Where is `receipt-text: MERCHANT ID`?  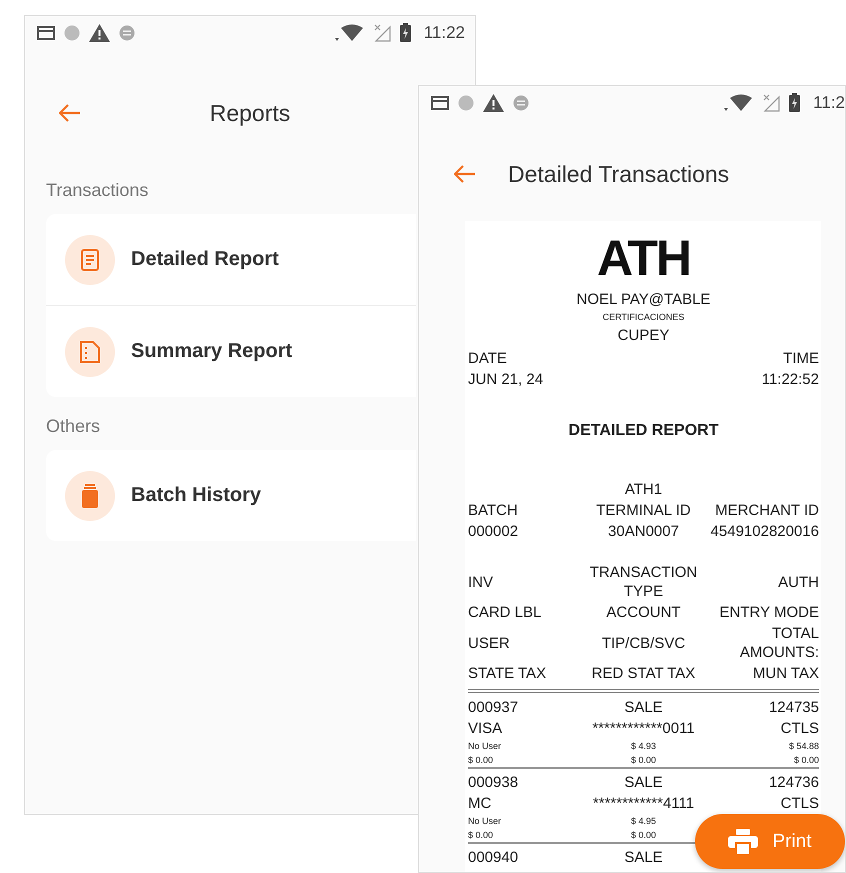
receipt-text: MERCHANT ID is located at coordinates (767, 510).